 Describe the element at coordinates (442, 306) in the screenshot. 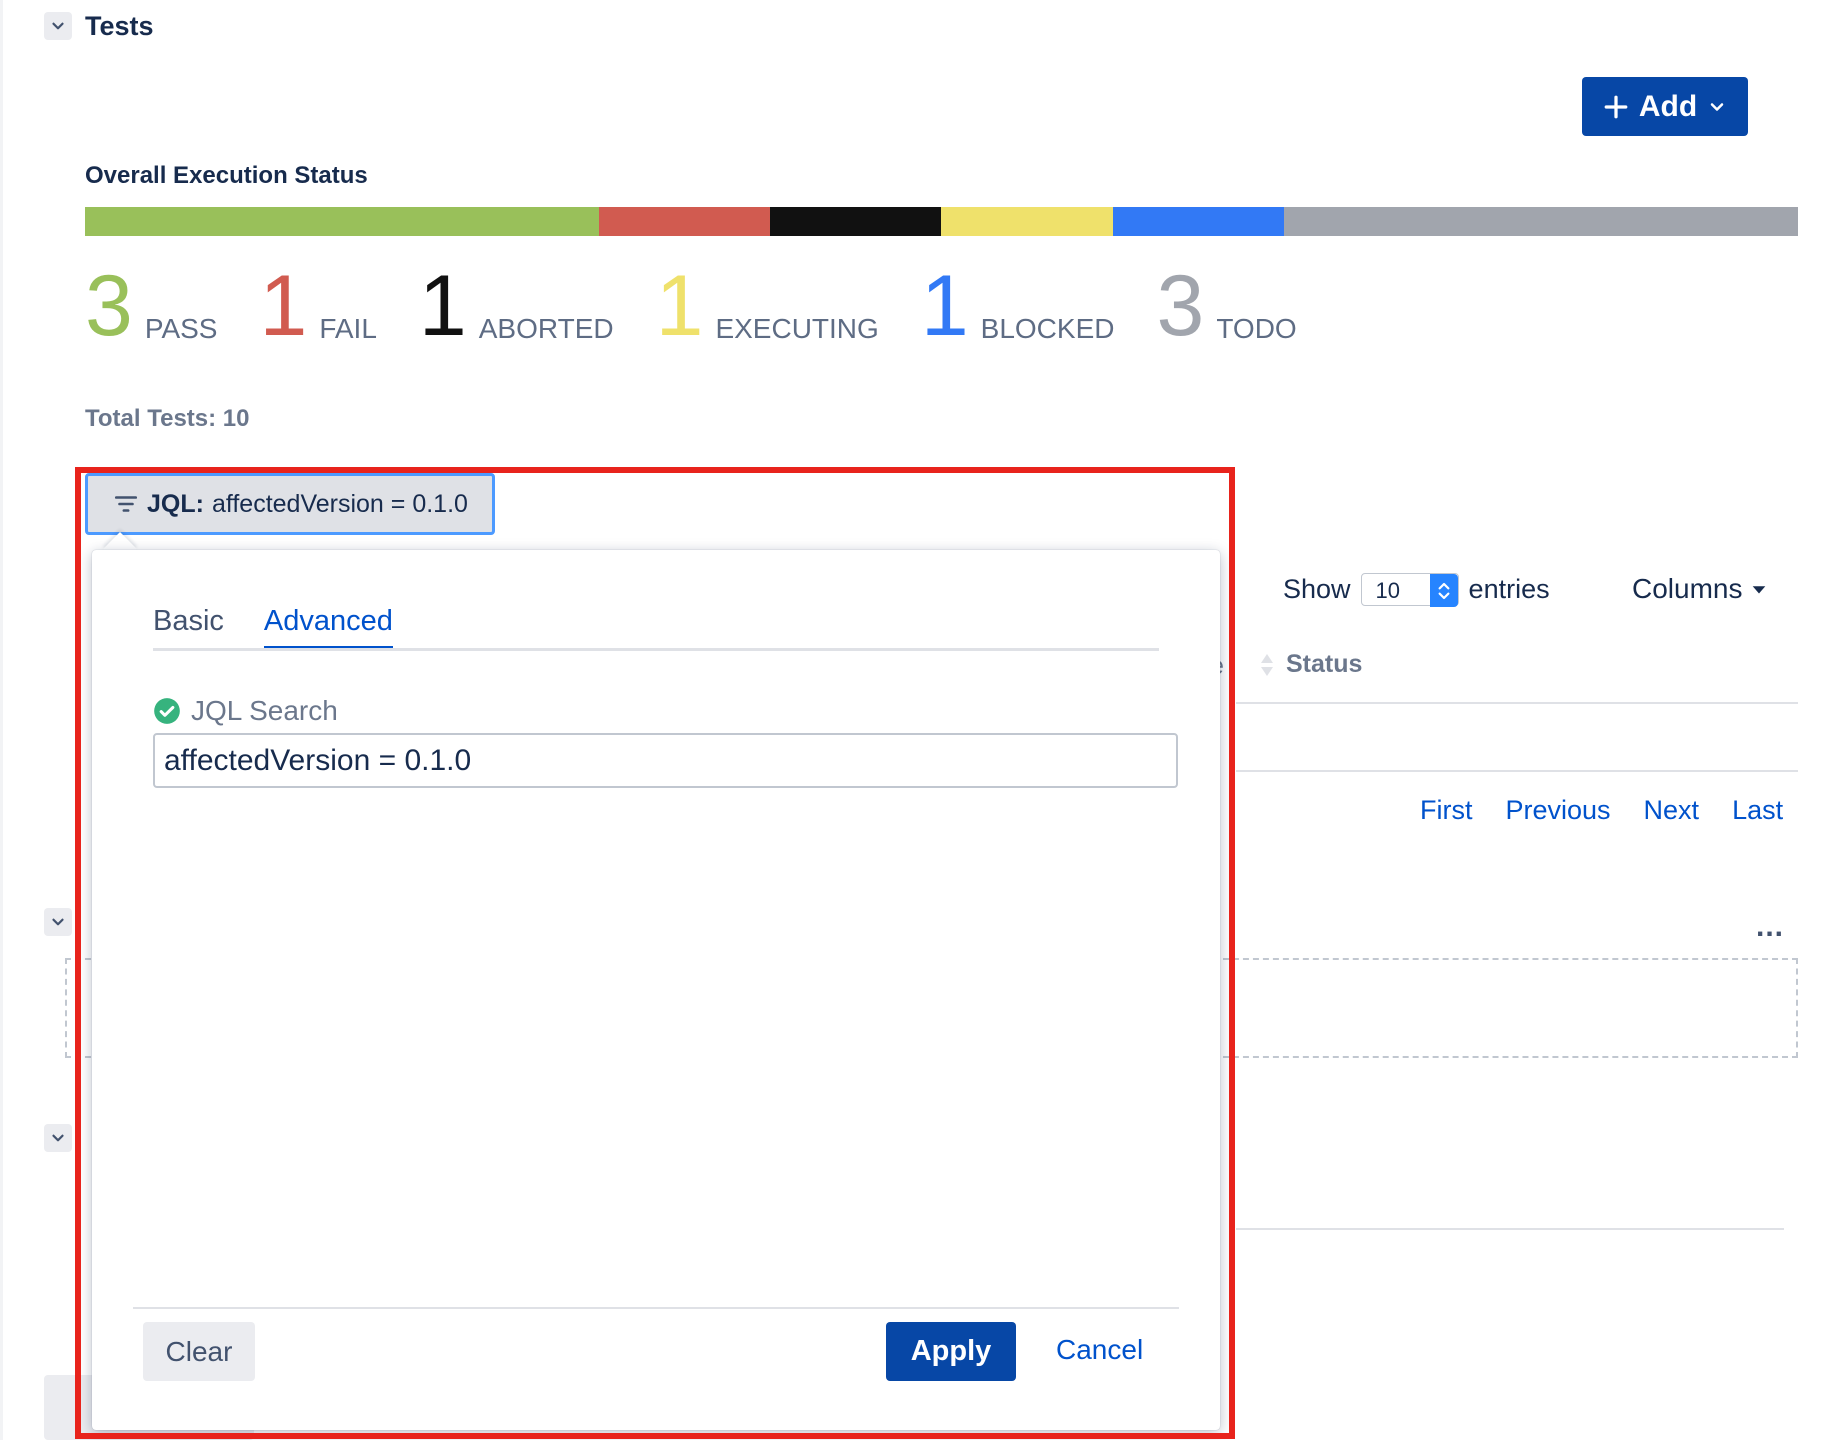

I see `count-aborted-number: 1` at that location.